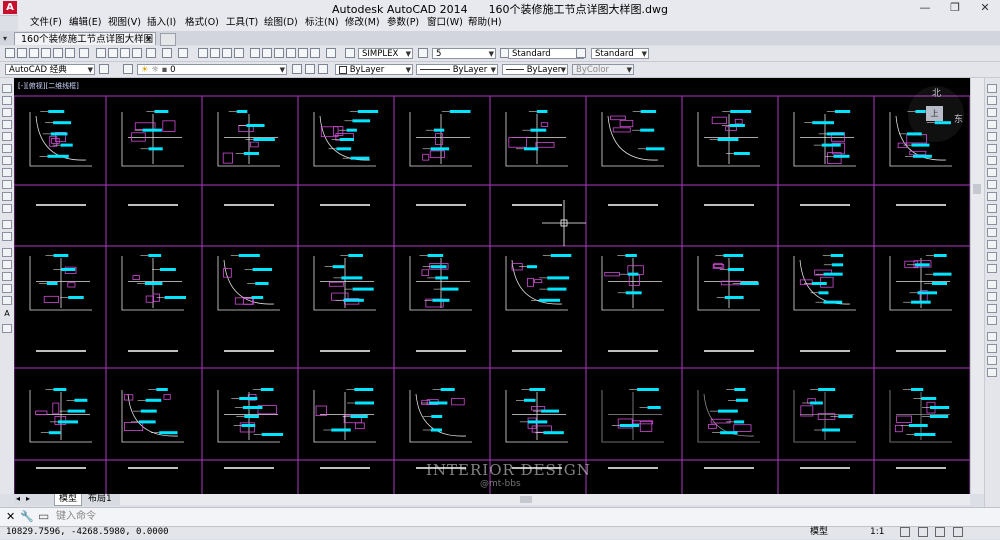 This screenshot has width=1000, height=540. What do you see at coordinates (457, 69) in the screenshot?
I see `linetype-select: ByLayer ▼` at bounding box center [457, 69].